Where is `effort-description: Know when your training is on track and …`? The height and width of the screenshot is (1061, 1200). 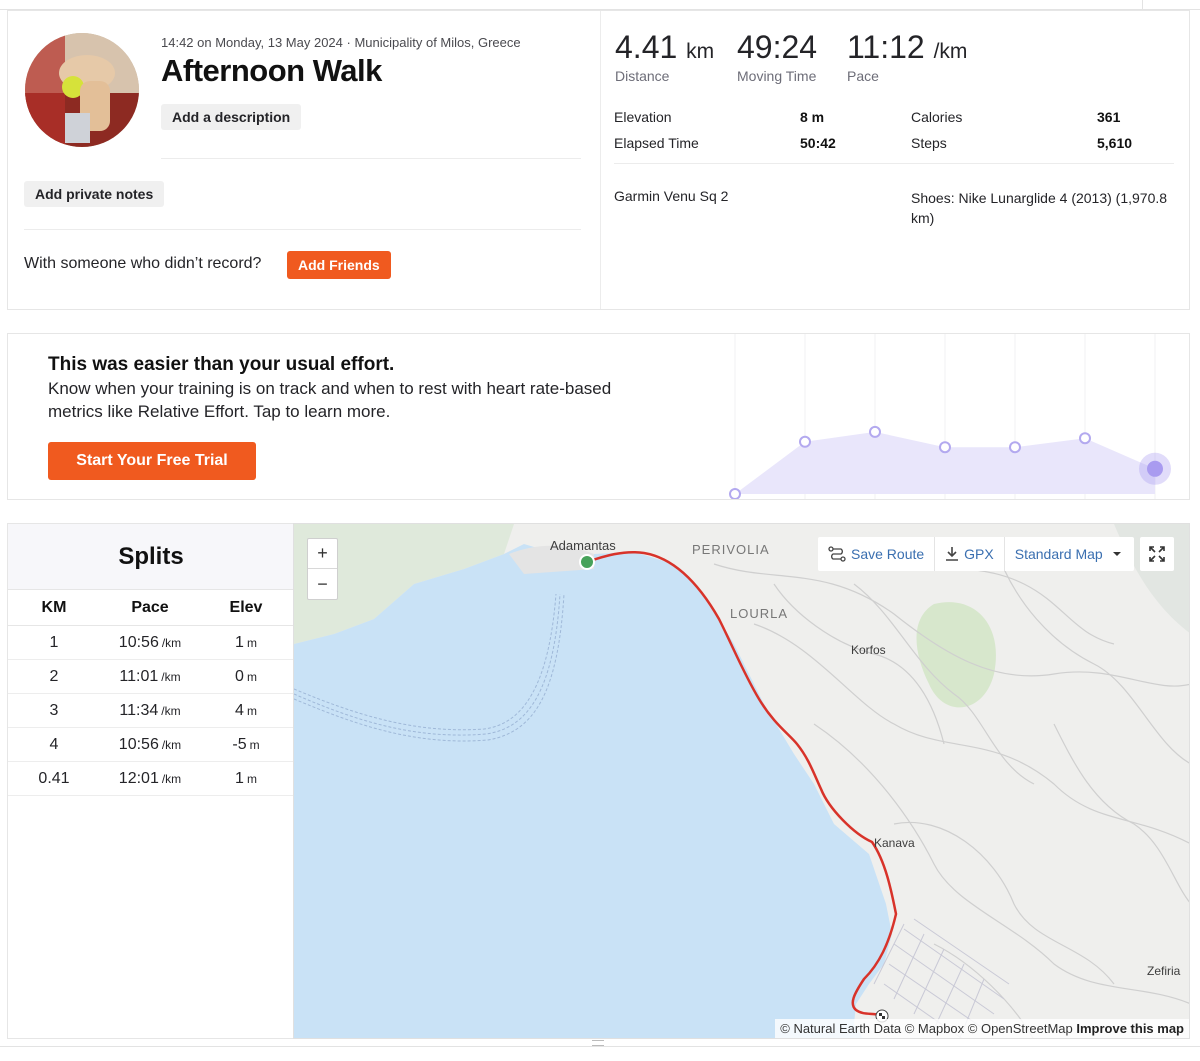
effort-description: Know when your training is on track and … is located at coordinates (330, 400).